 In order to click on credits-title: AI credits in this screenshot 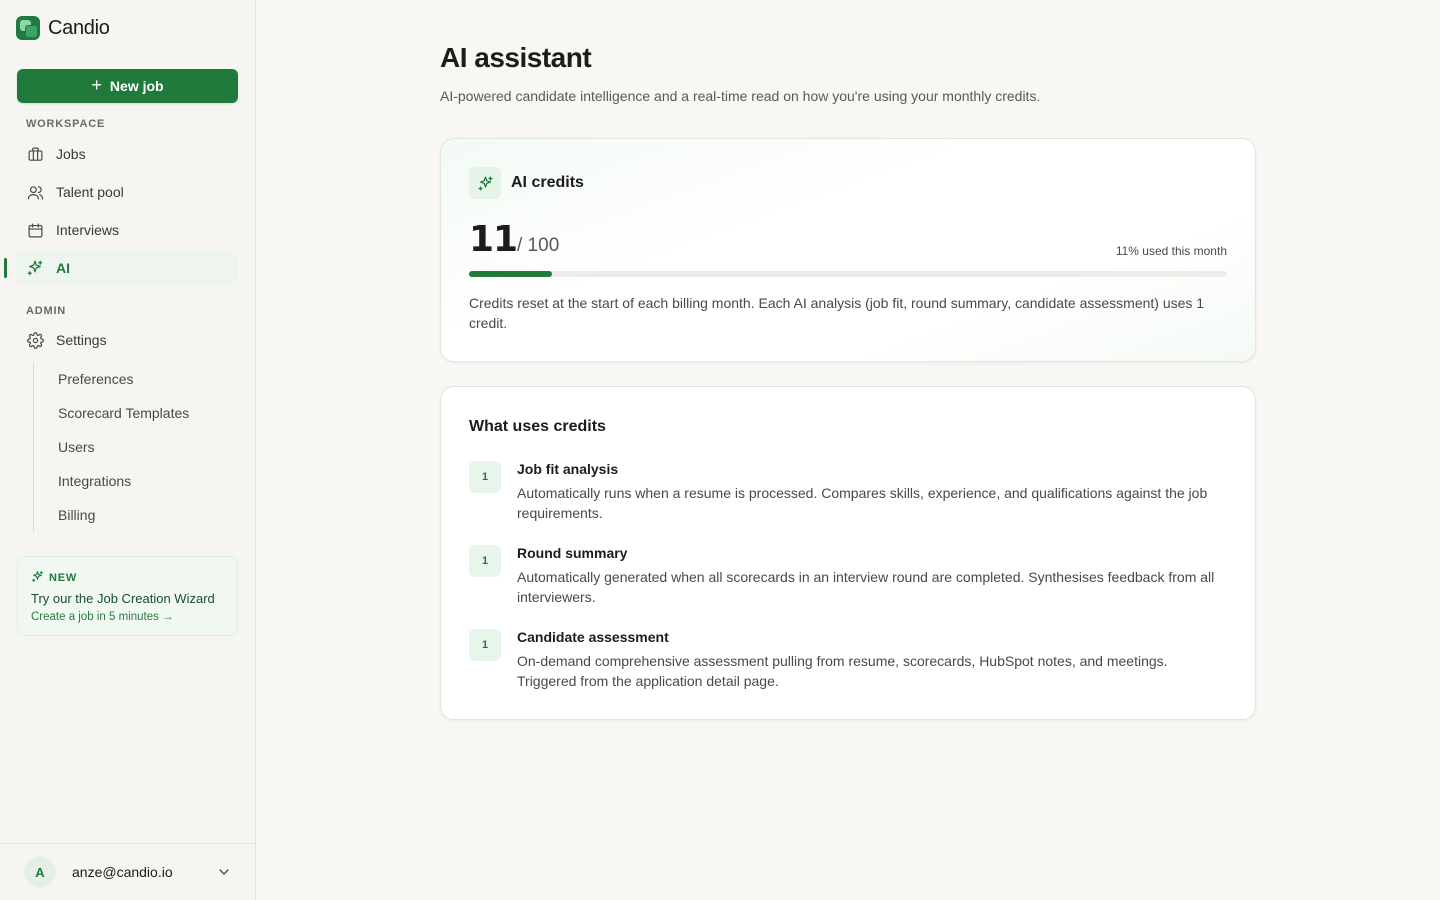, I will do `click(547, 182)`.